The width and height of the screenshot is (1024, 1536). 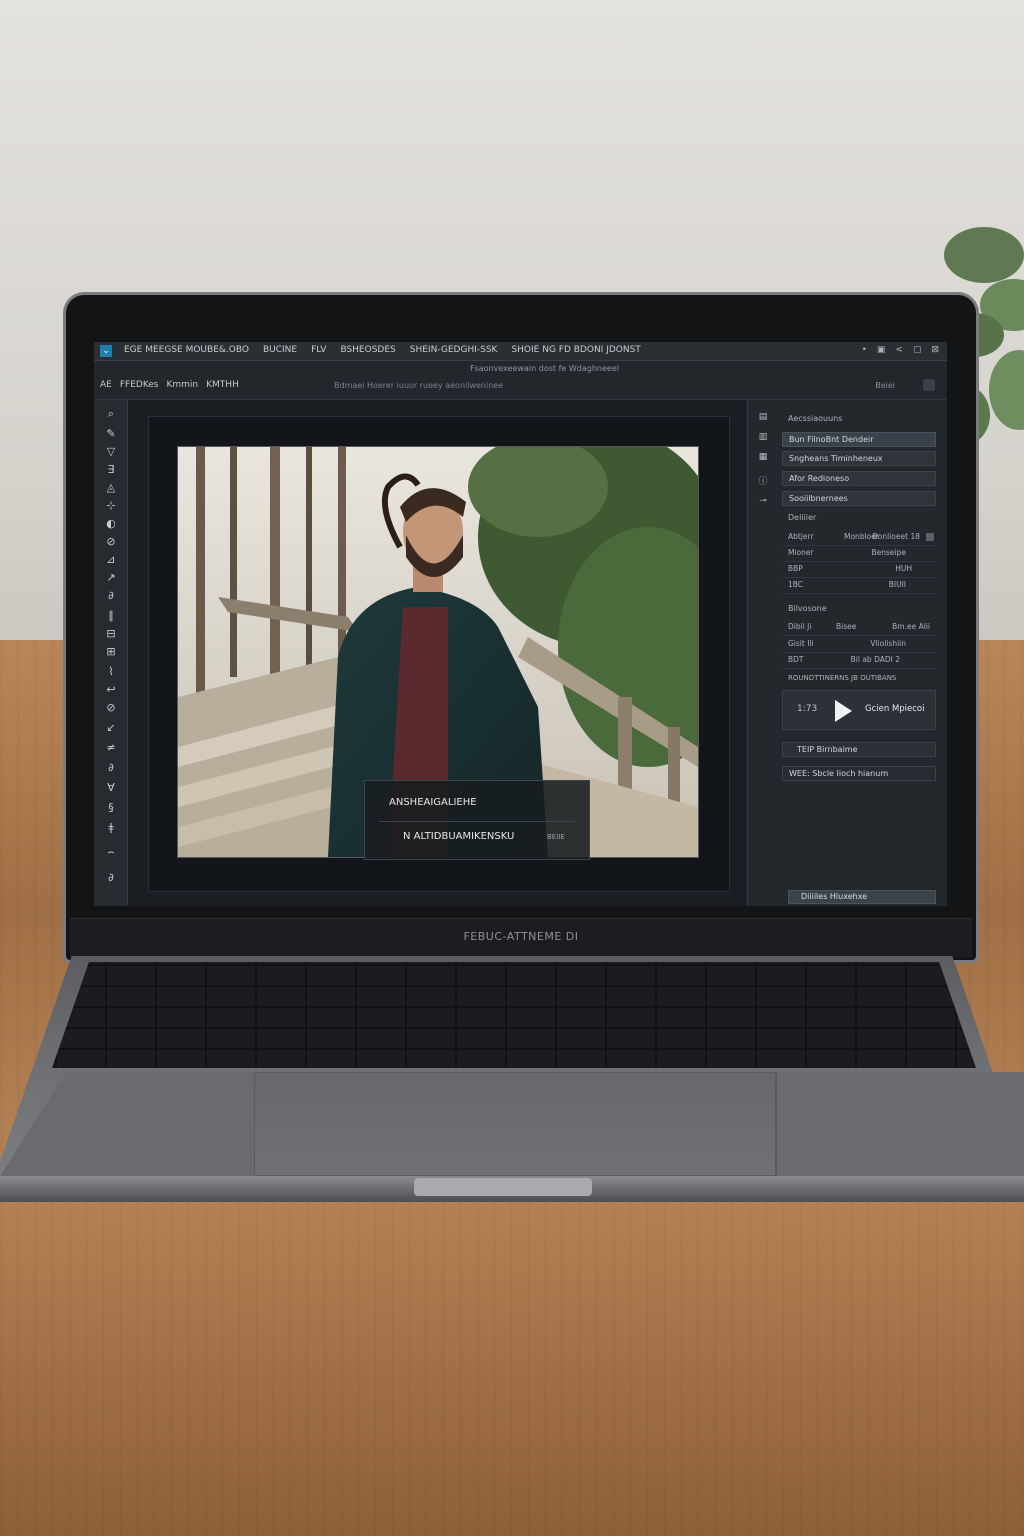 What do you see at coordinates (111, 616) in the screenshot?
I see `tool-icon: ∥` at bounding box center [111, 616].